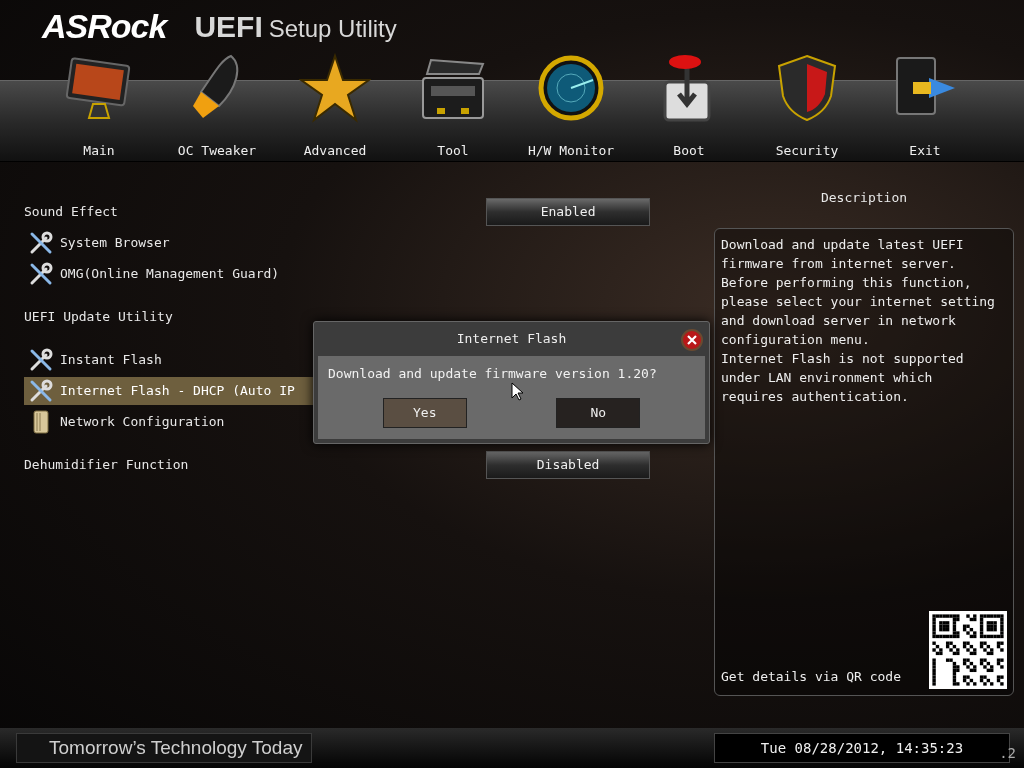  Describe the element at coordinates (811, 677) in the screenshot. I see `qr-caption: Get details via QR code` at that location.